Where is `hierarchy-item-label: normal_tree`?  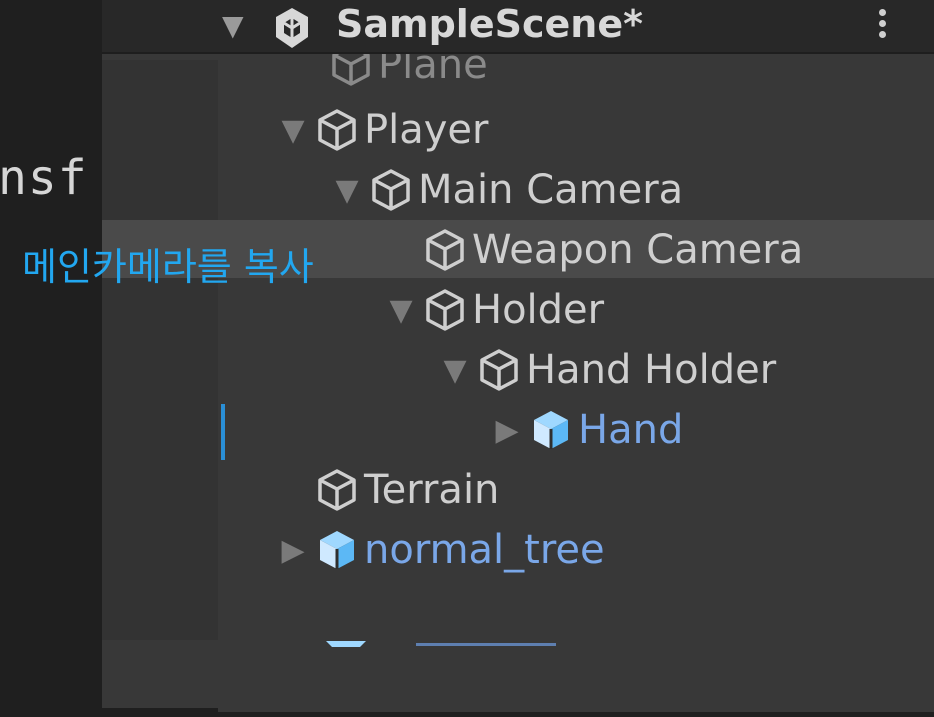
hierarchy-item-label: normal_tree is located at coordinates (484, 550).